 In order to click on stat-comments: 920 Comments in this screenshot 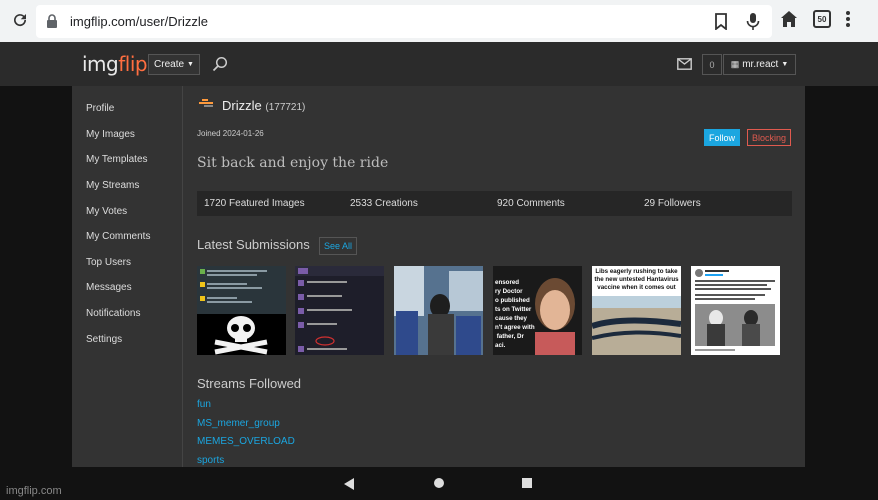, I will do `click(531, 203)`.